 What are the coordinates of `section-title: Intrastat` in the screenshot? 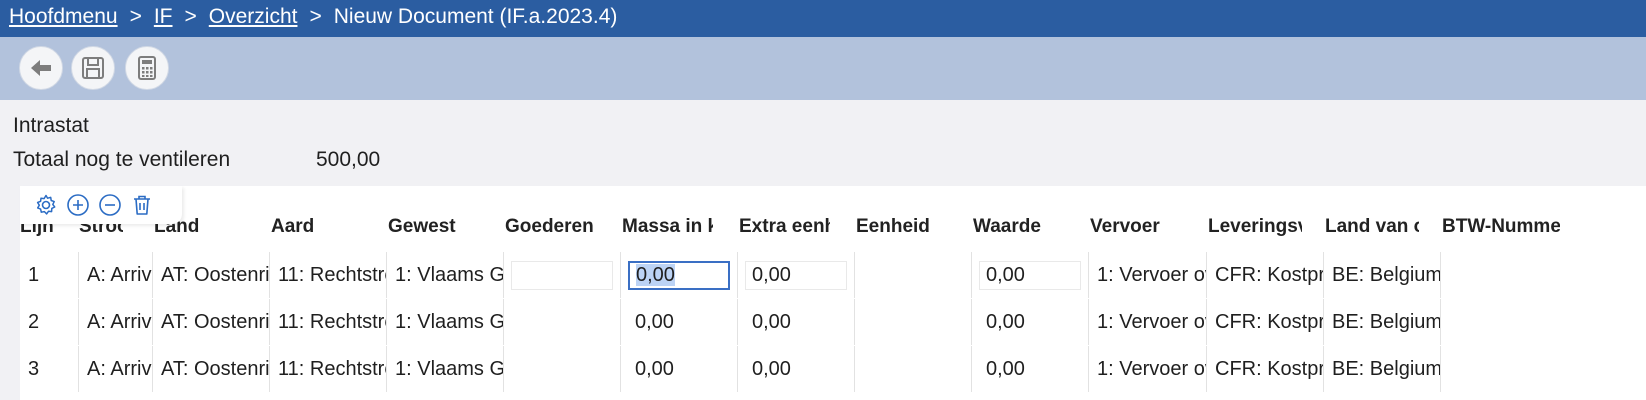 It's located at (51, 125).